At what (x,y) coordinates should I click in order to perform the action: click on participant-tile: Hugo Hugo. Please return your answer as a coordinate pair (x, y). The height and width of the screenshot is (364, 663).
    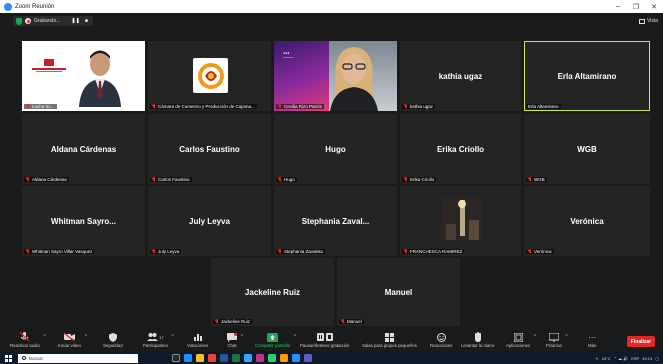
    Looking at the image, I should click on (335, 149).